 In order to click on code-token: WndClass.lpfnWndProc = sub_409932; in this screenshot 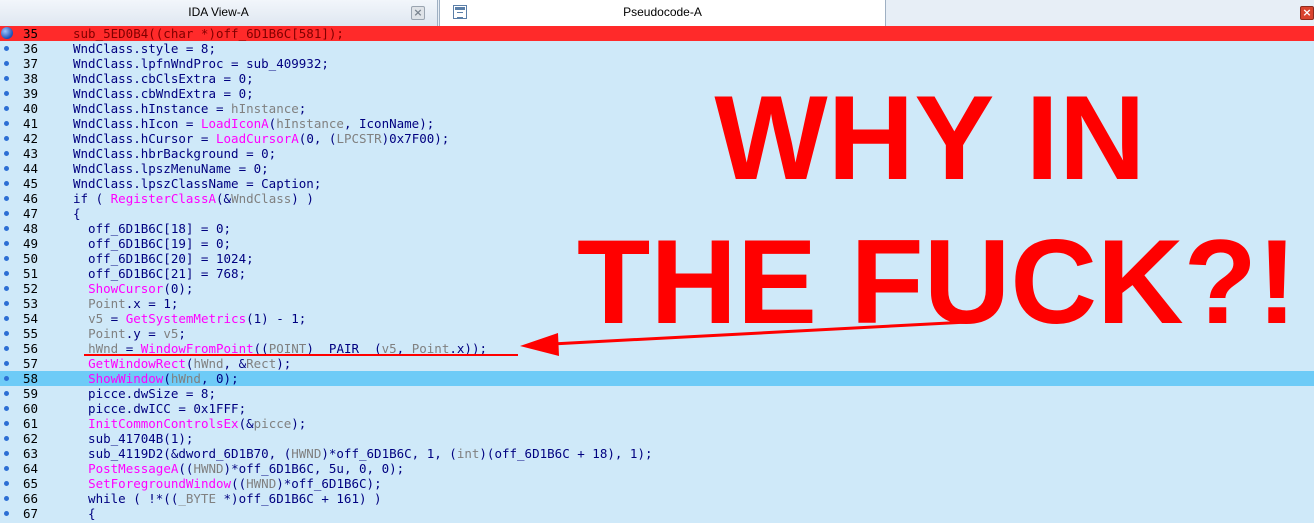, I will do `click(201, 63)`.